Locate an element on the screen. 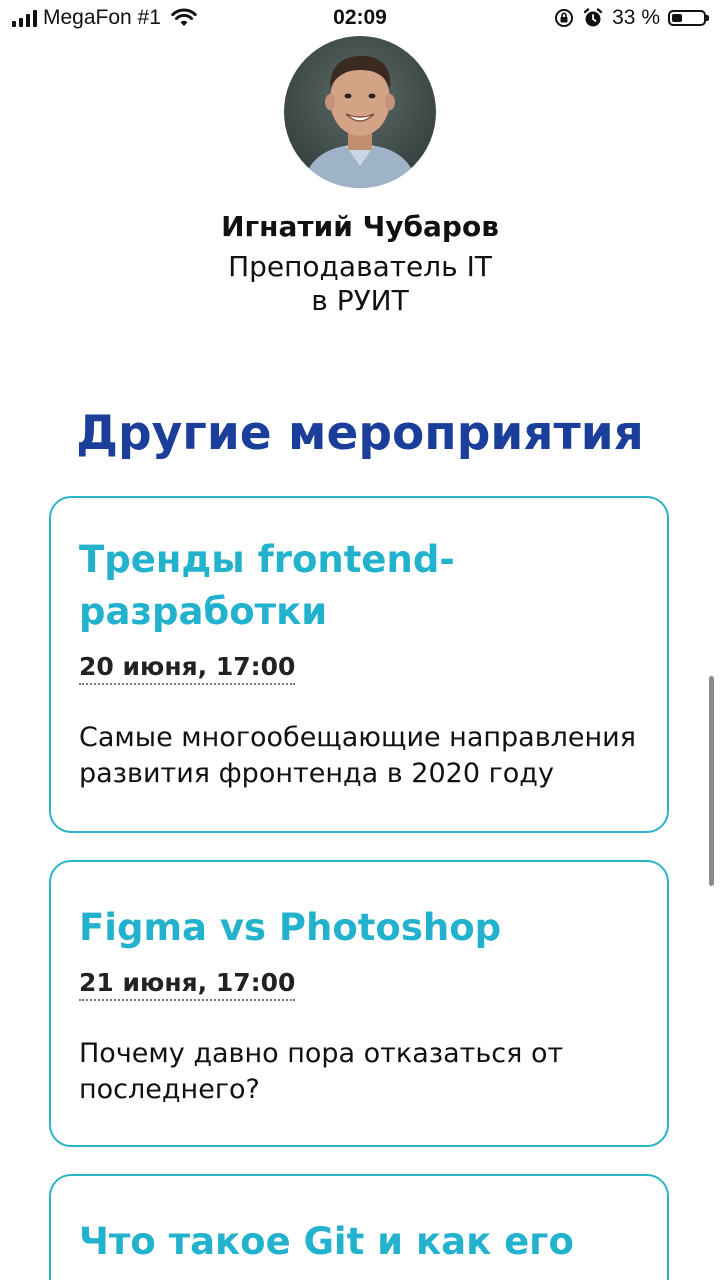  battery-icon is located at coordinates (688, 18).